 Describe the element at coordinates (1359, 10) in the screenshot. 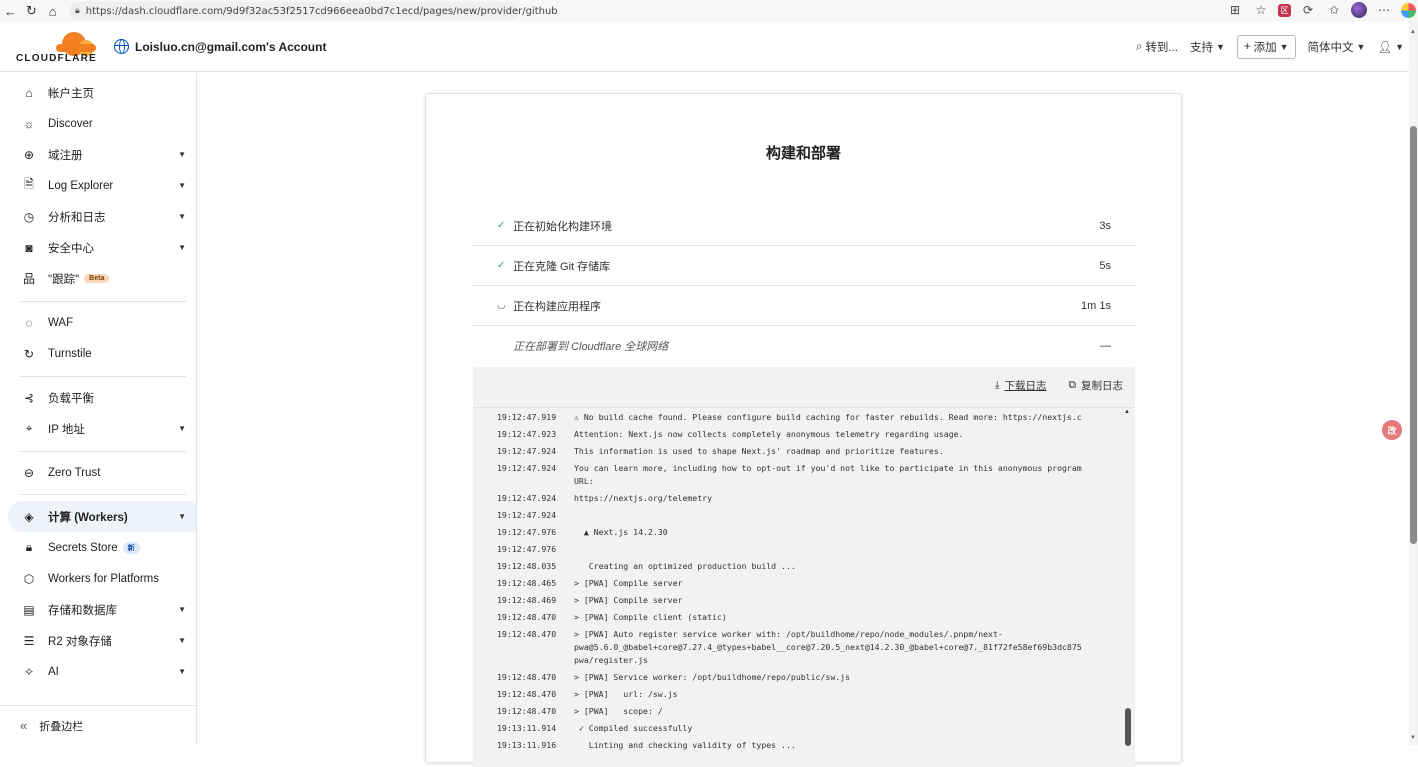

I see `profile-avatar` at that location.